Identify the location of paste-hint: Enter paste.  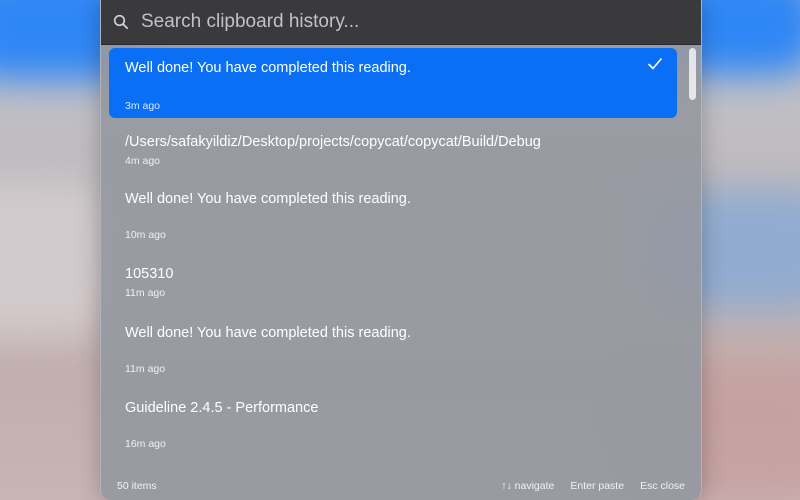
(597, 486).